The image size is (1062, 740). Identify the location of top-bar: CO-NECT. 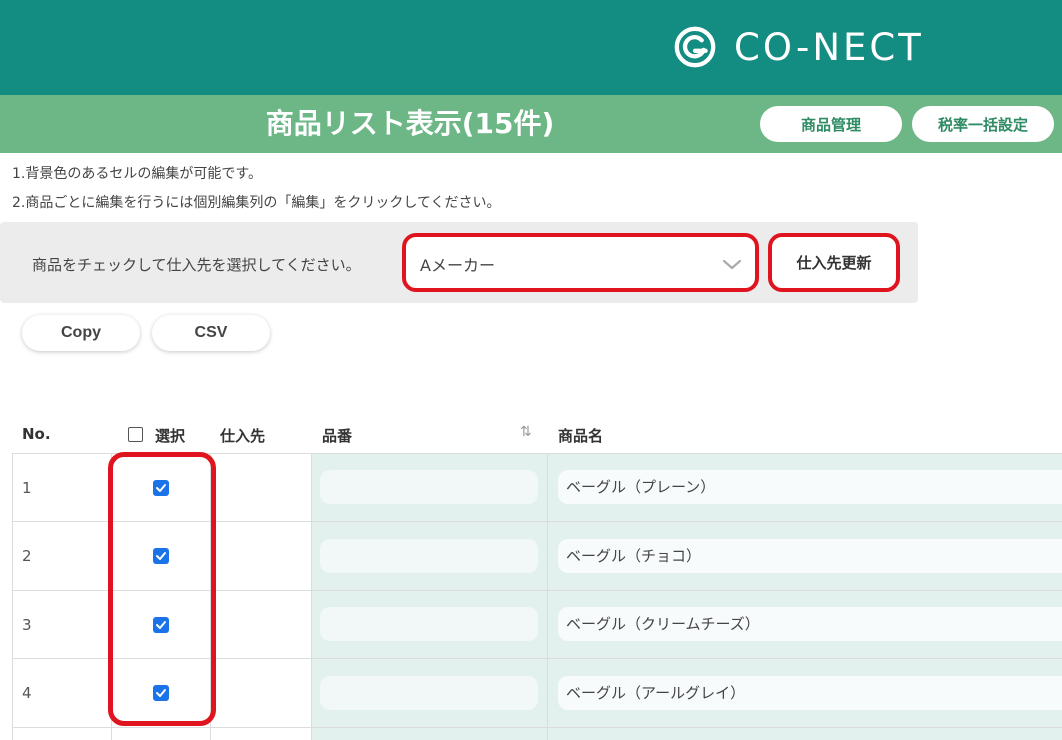
(531, 47).